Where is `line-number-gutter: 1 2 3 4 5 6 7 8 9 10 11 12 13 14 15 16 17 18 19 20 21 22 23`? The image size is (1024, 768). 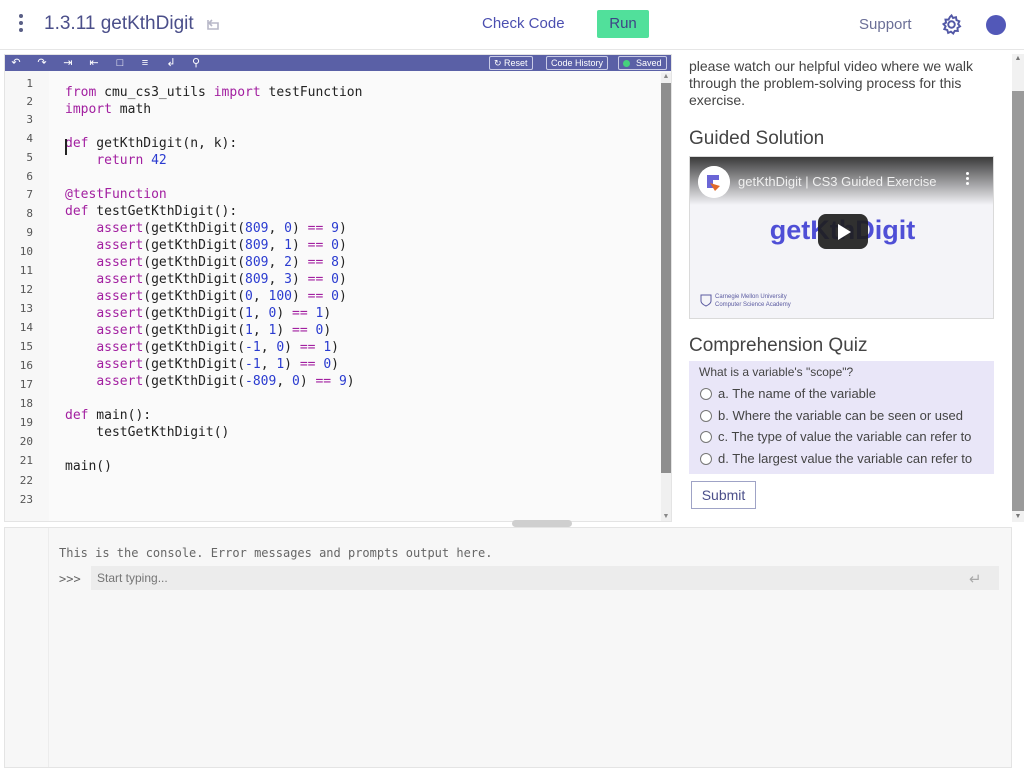 line-number-gutter: 1 2 3 4 5 6 7 8 9 10 11 12 13 14 15 16 17 18 19 20 21 22 23 is located at coordinates (27, 296).